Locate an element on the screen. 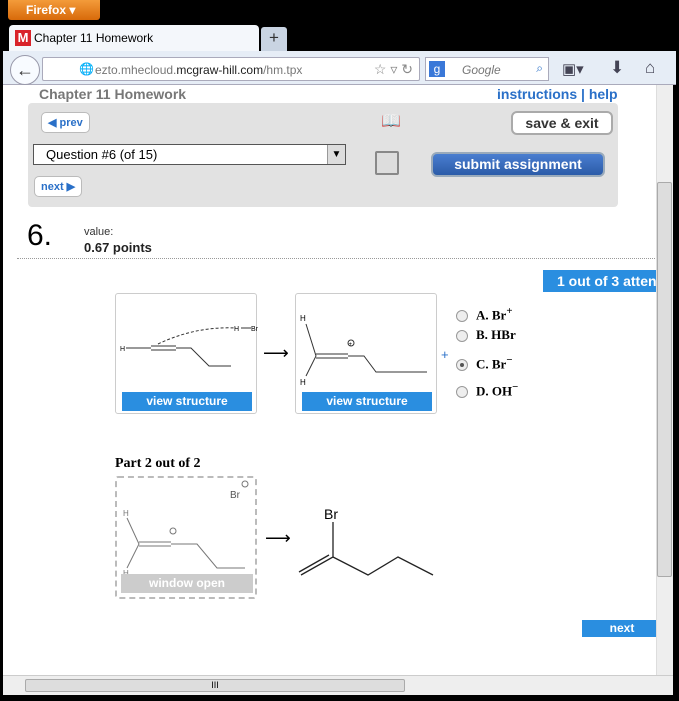 The image size is (679, 701). url-prefix: ezto.mhecloud. is located at coordinates (136, 70).